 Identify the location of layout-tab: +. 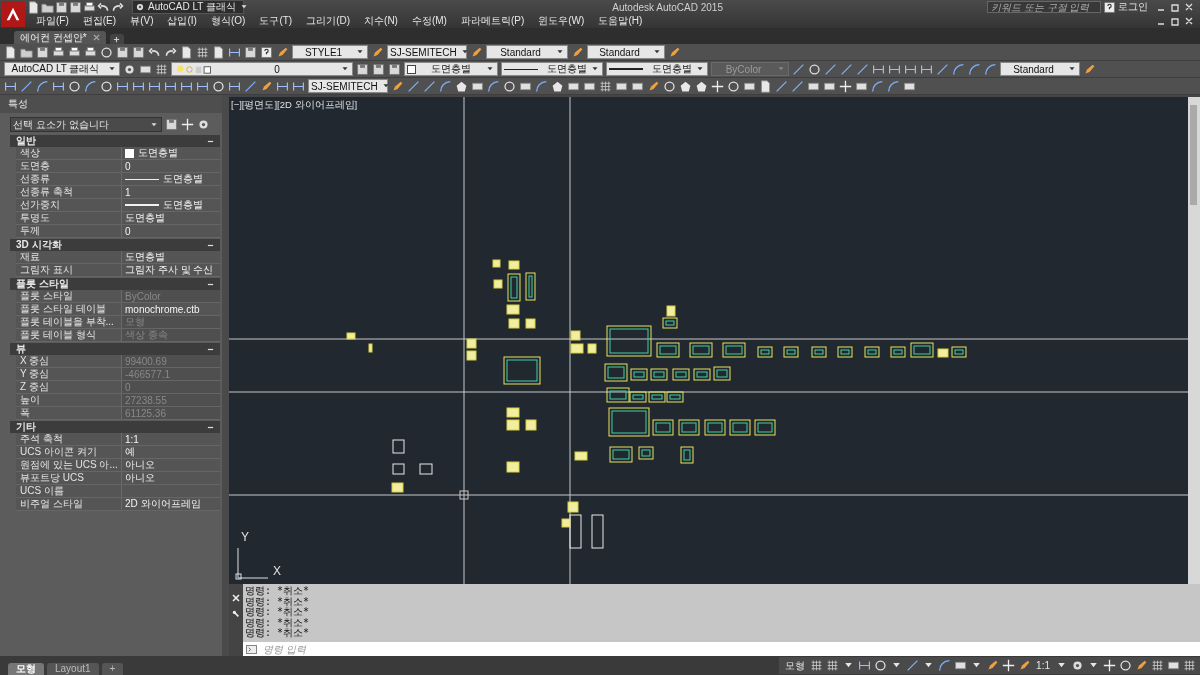
(112, 669).